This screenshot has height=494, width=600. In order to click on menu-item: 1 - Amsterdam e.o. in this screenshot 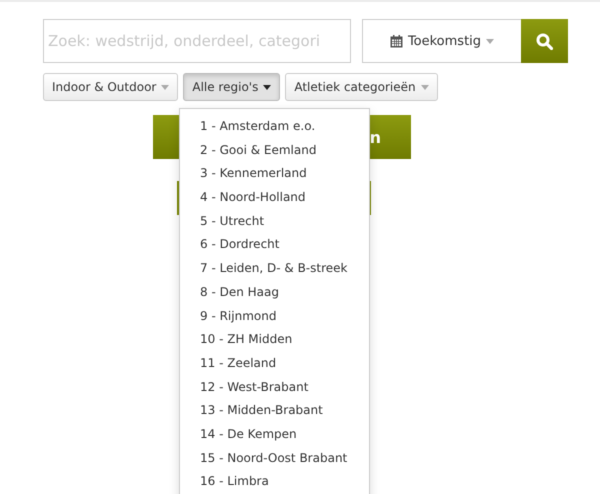, I will do `click(274, 127)`.